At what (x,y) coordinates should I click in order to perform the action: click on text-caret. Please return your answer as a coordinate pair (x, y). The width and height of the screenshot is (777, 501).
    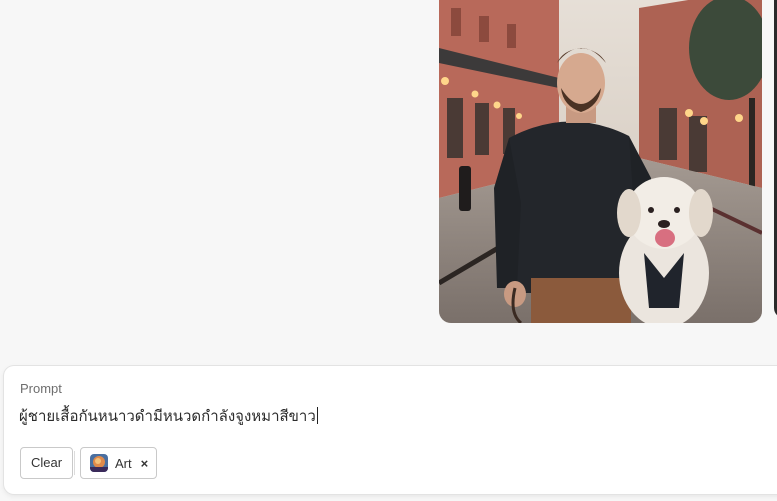
    Looking at the image, I should click on (317, 415).